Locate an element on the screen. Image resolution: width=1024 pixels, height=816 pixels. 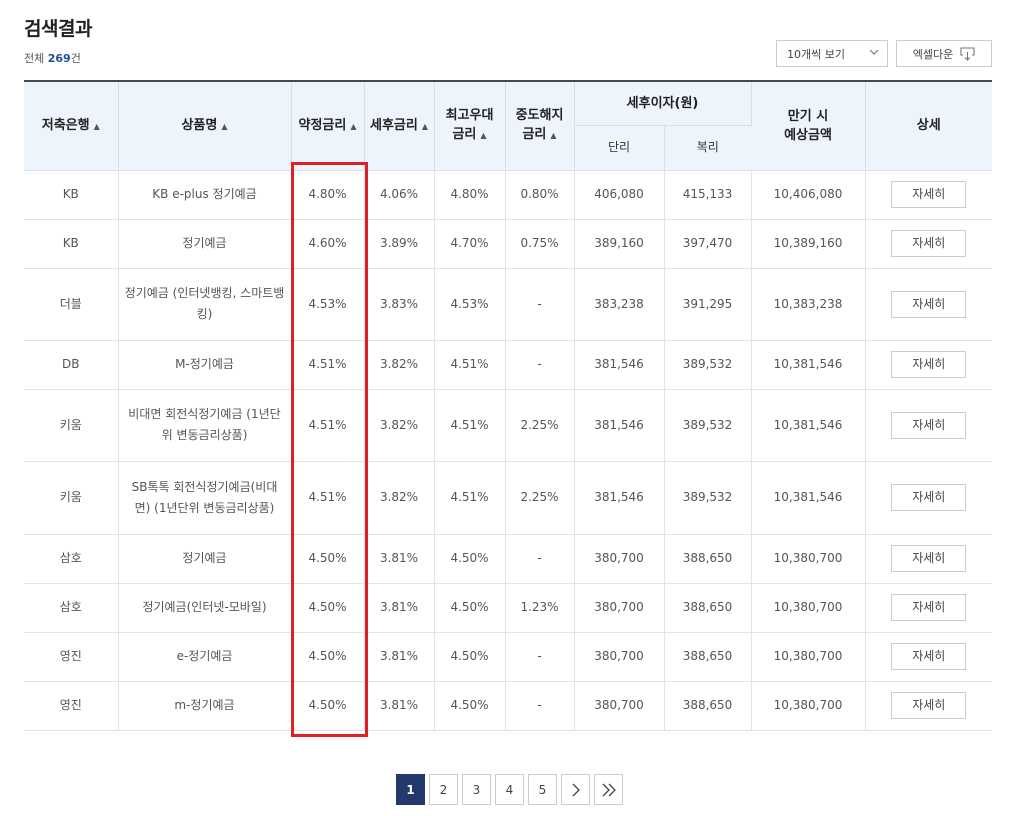
header-rate: 약정금리 ▲ is located at coordinates (328, 125).